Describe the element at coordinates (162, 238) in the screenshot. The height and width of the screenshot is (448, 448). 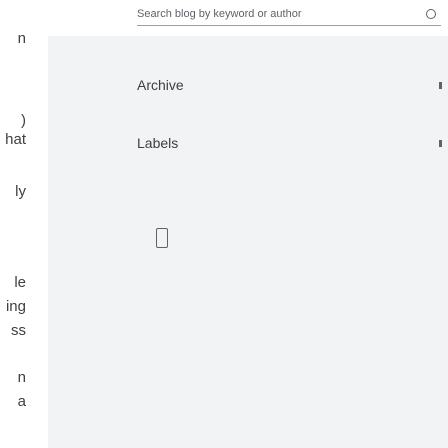
I see `report-abuse-icon` at that location.